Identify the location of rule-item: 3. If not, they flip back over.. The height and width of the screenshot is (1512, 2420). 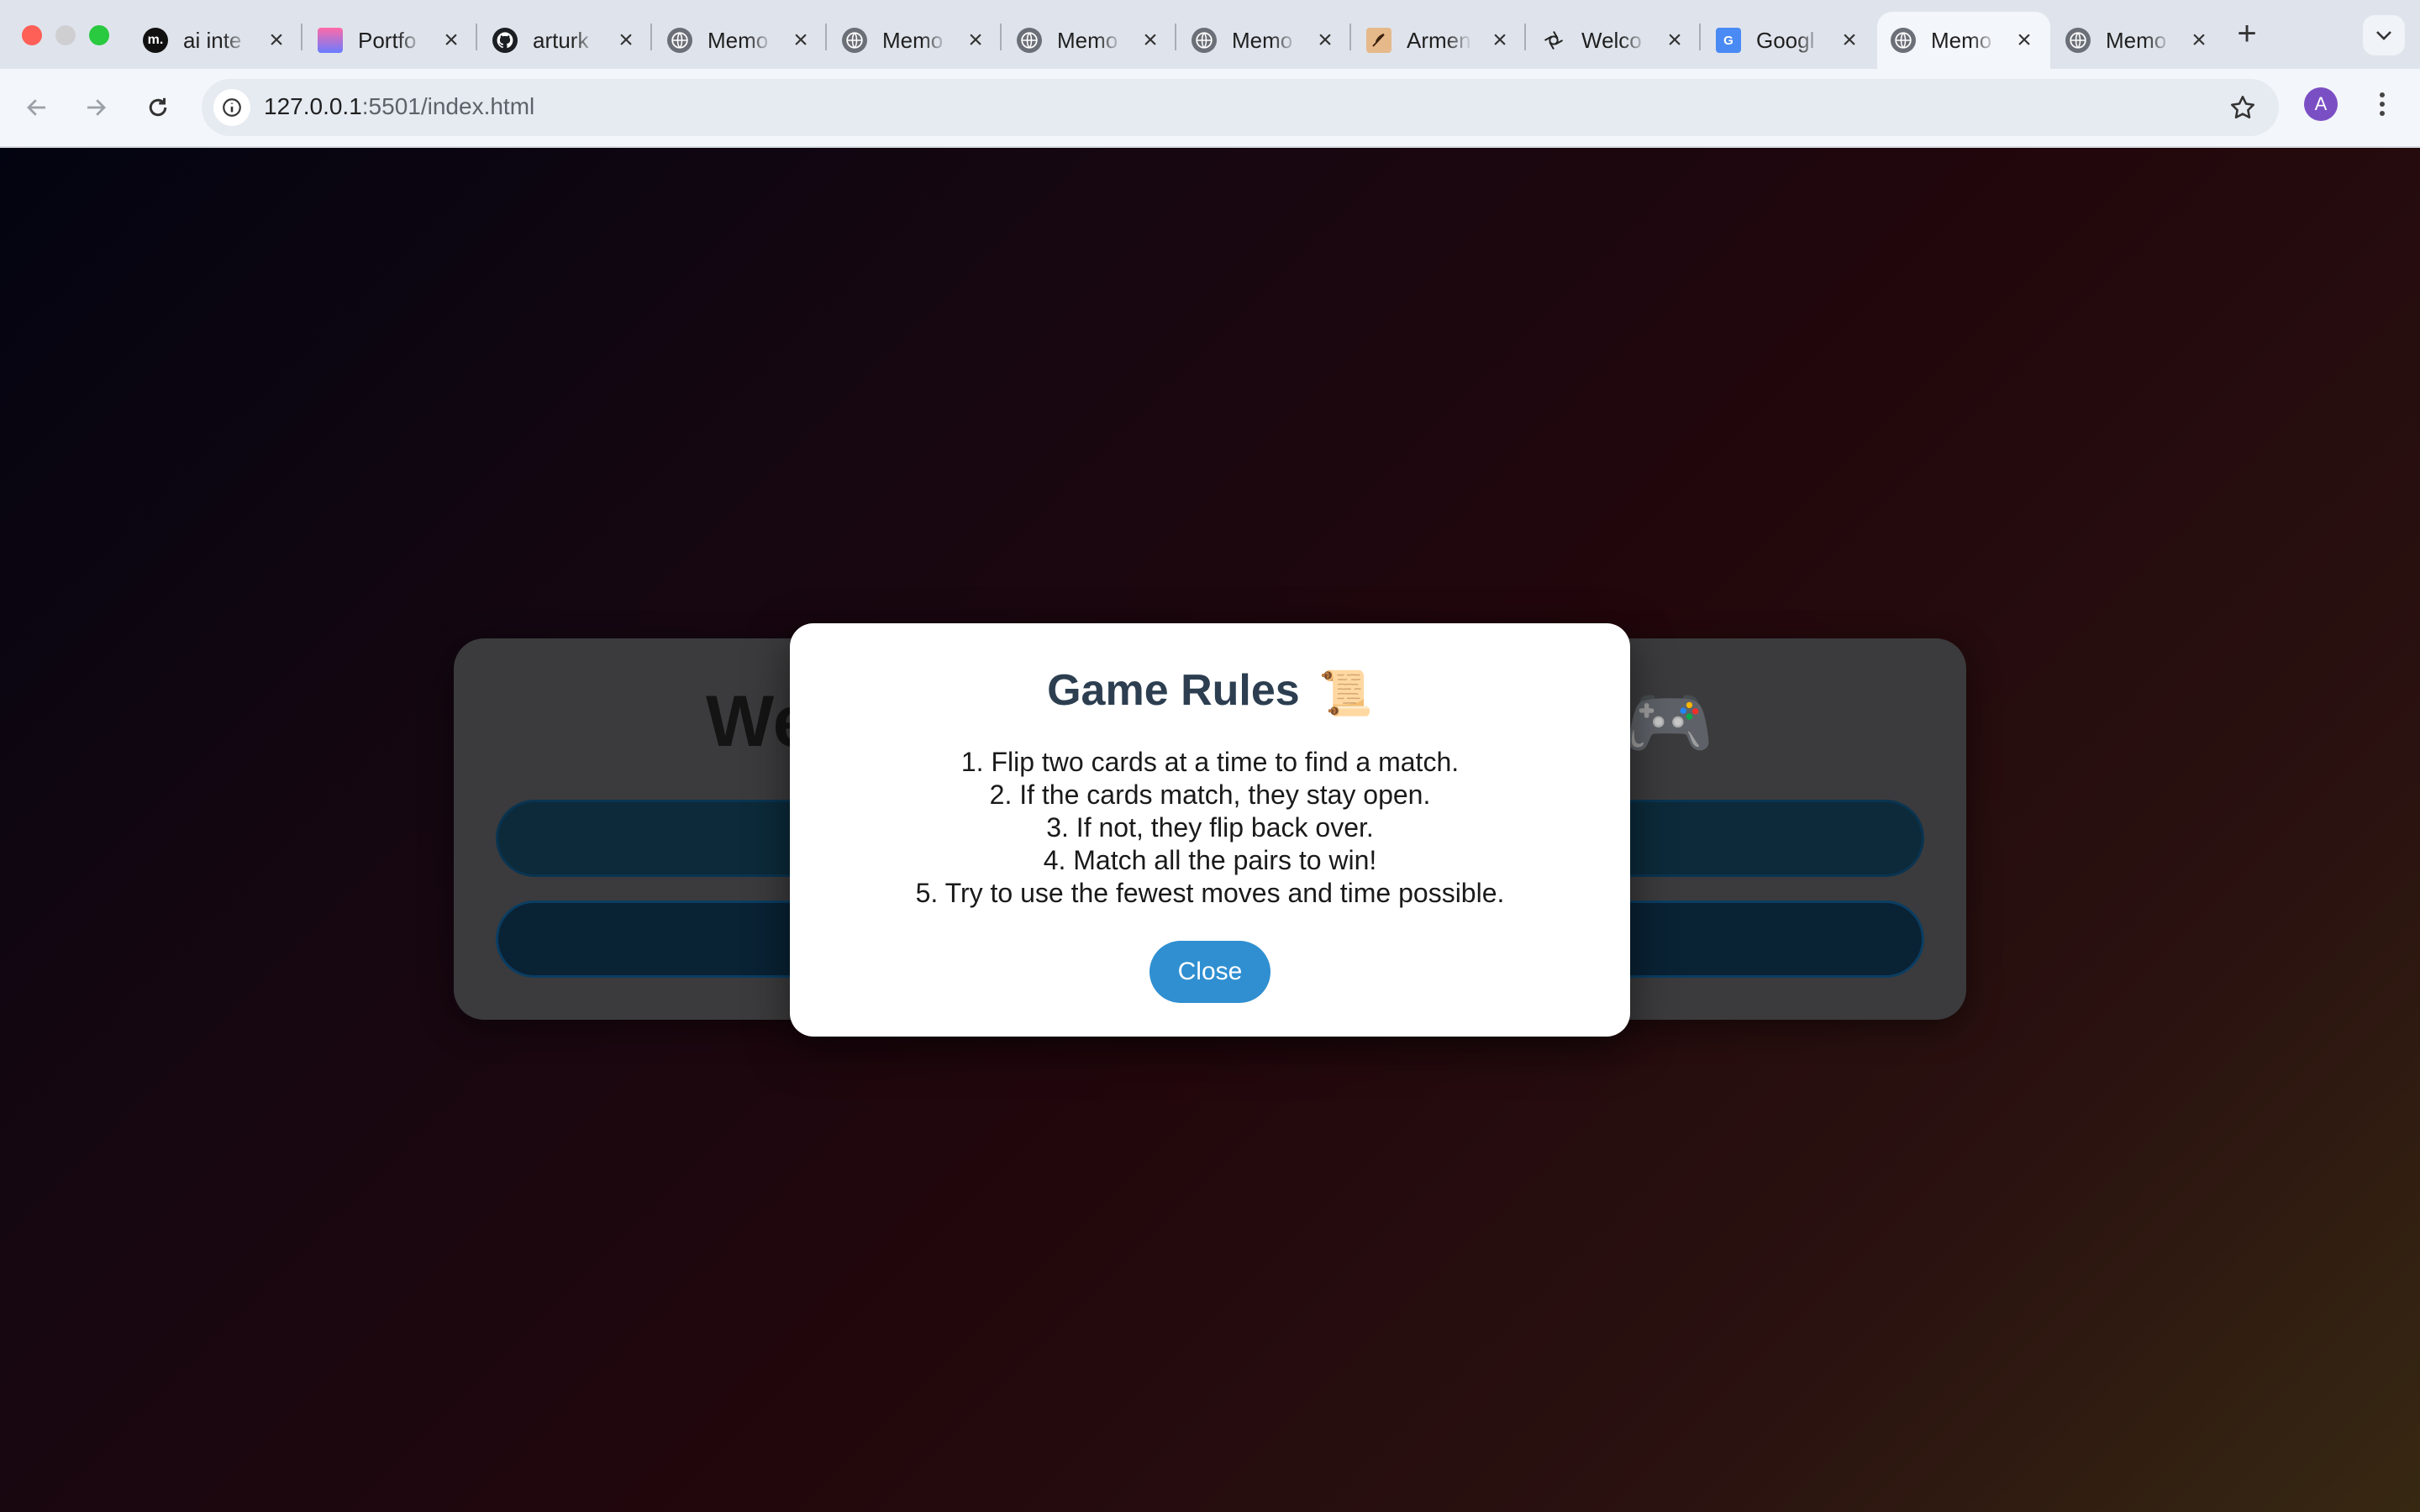
(1210, 827).